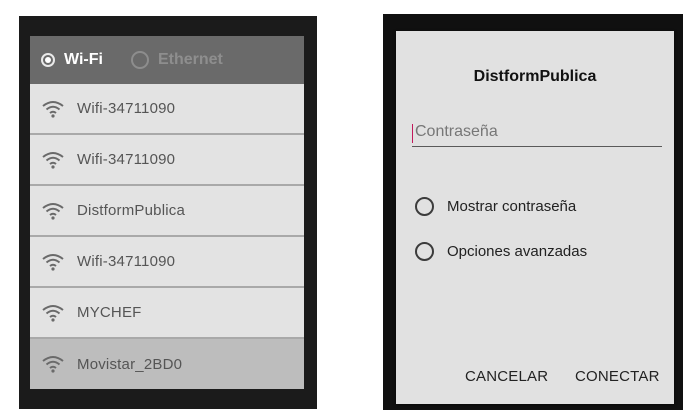 The image size is (683, 410). I want to click on text-cursor, so click(412, 133).